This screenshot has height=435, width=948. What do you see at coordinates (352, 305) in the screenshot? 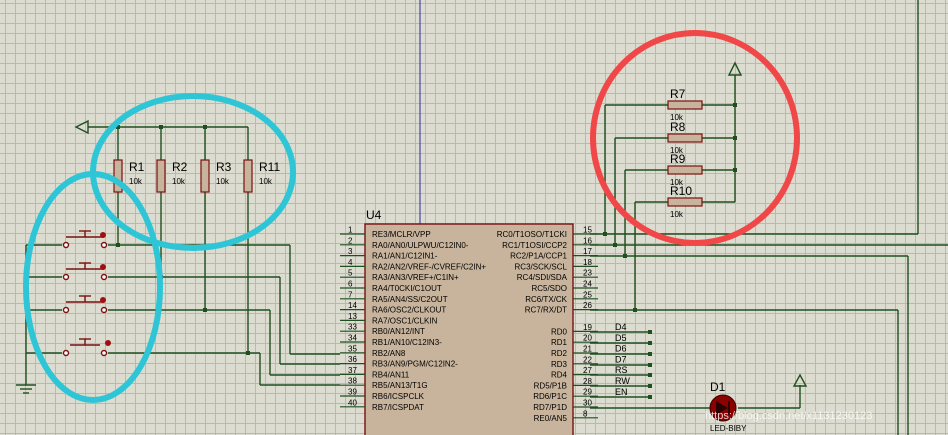
I see `pin-number: 14` at bounding box center [352, 305].